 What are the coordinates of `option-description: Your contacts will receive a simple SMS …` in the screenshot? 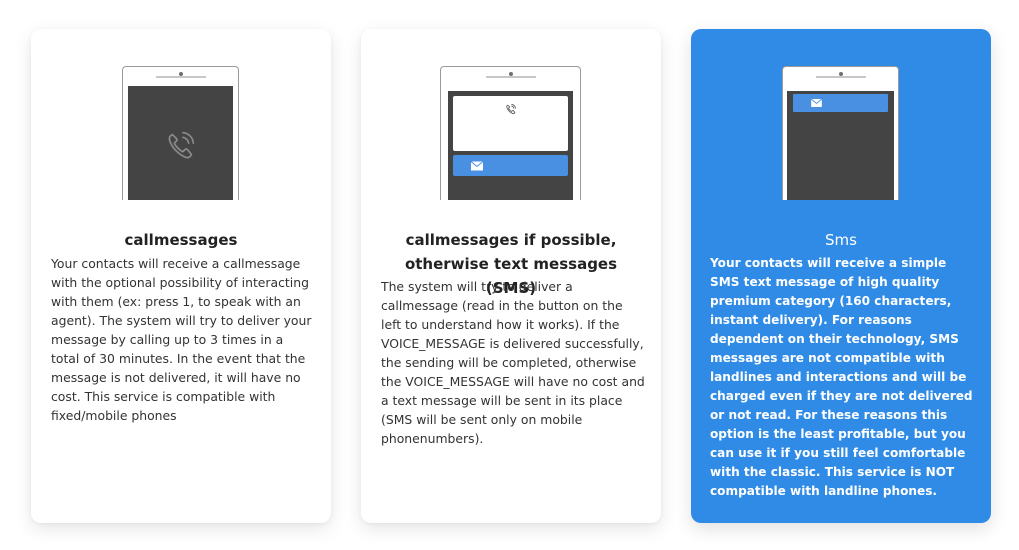 It's located at (841, 377).